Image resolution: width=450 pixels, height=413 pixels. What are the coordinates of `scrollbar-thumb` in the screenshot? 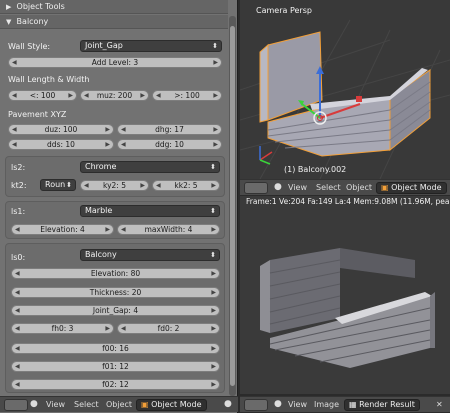 It's located at (232, 206).